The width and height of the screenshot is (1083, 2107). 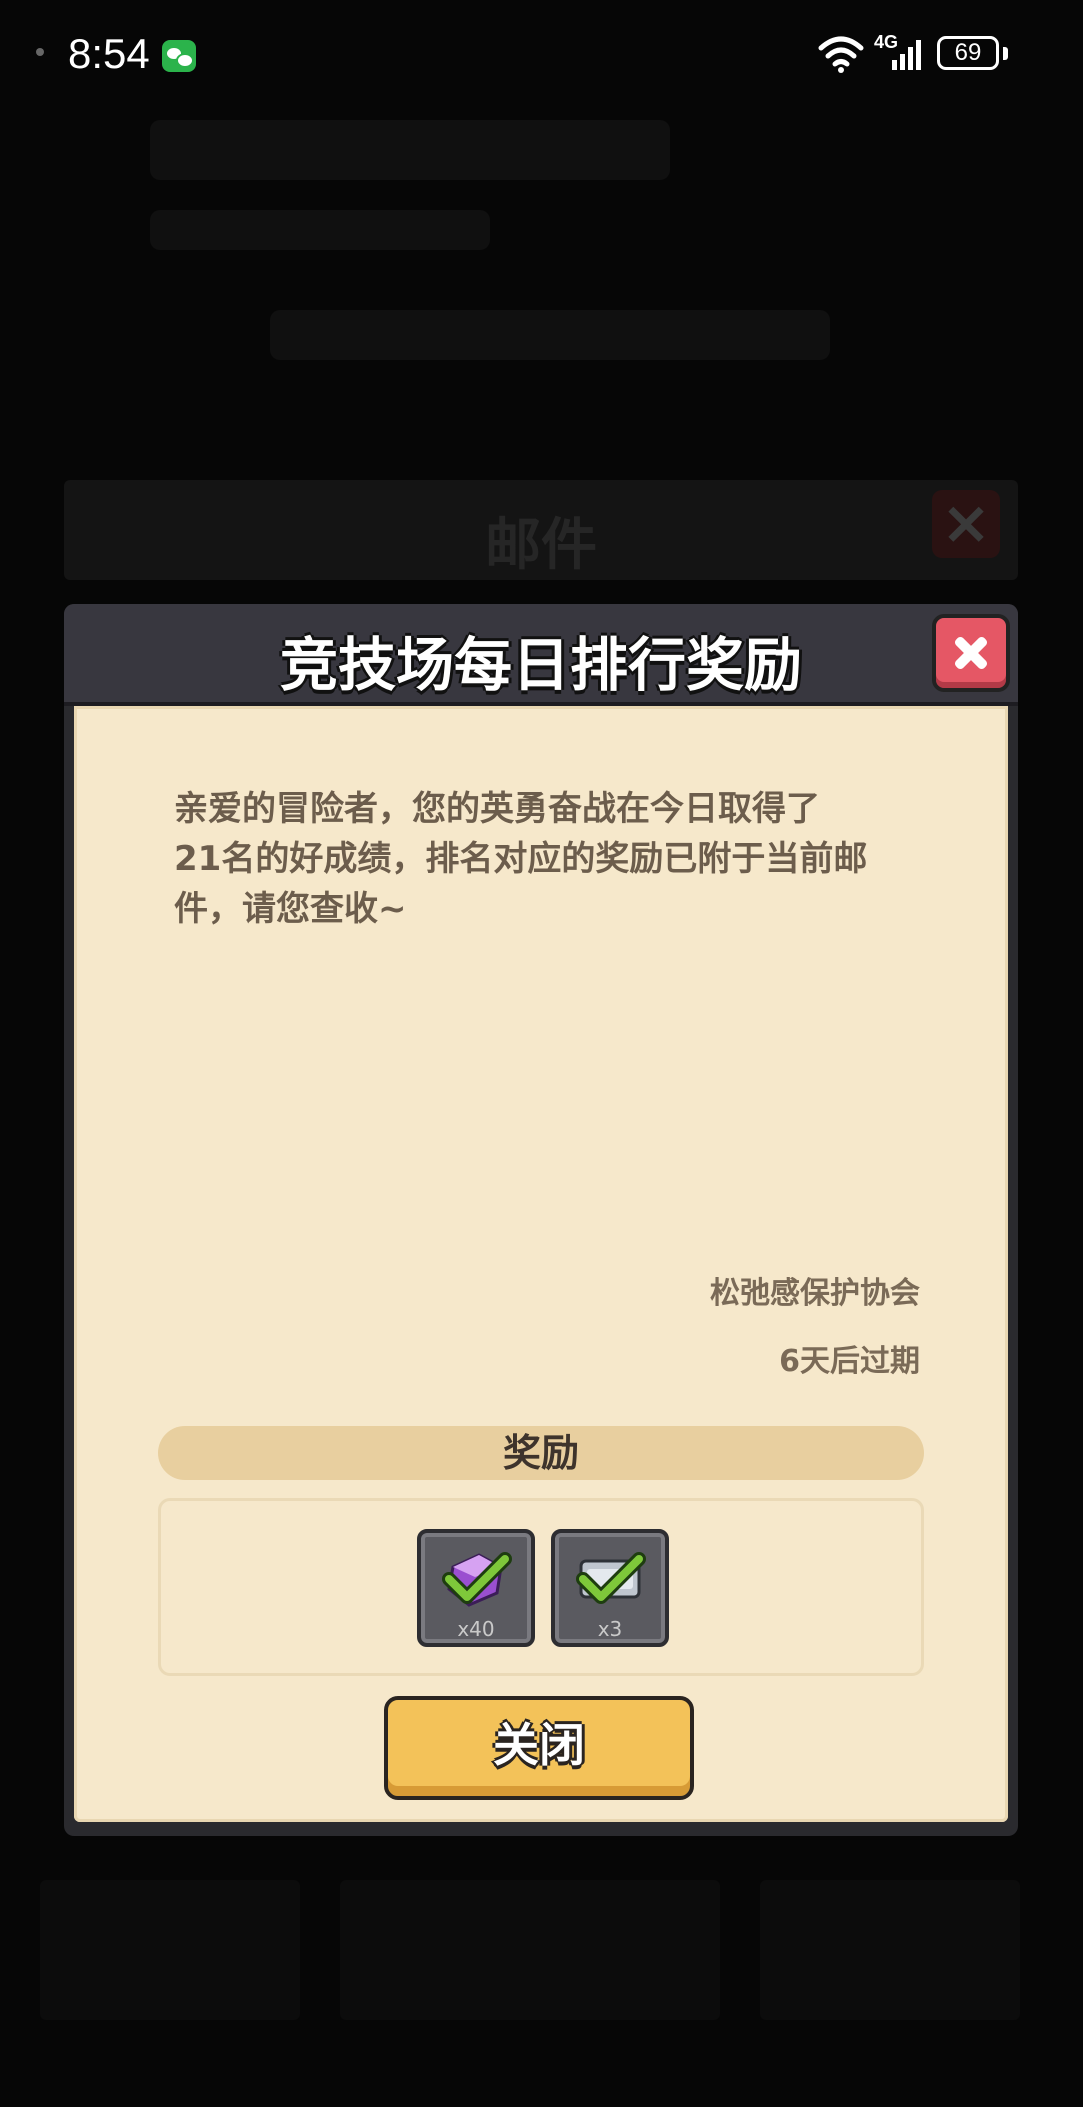 I want to click on status-bar: 8:54 4G 69, so click(x=541, y=55).